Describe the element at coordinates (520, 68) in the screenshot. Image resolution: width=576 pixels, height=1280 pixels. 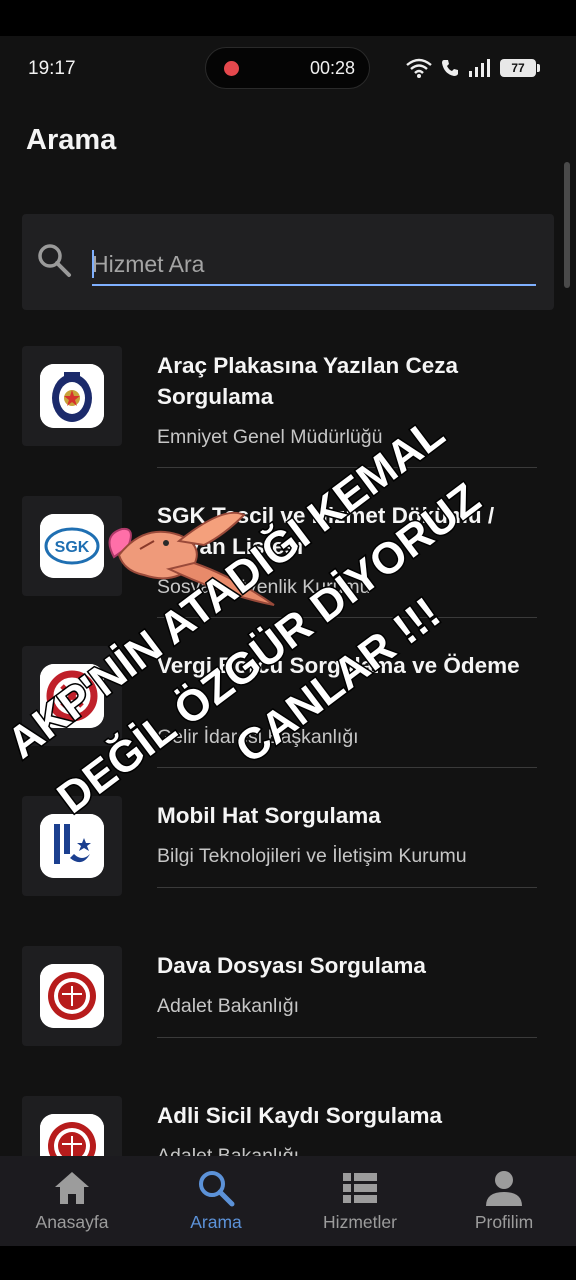
I see `battery-indicator: 77` at that location.